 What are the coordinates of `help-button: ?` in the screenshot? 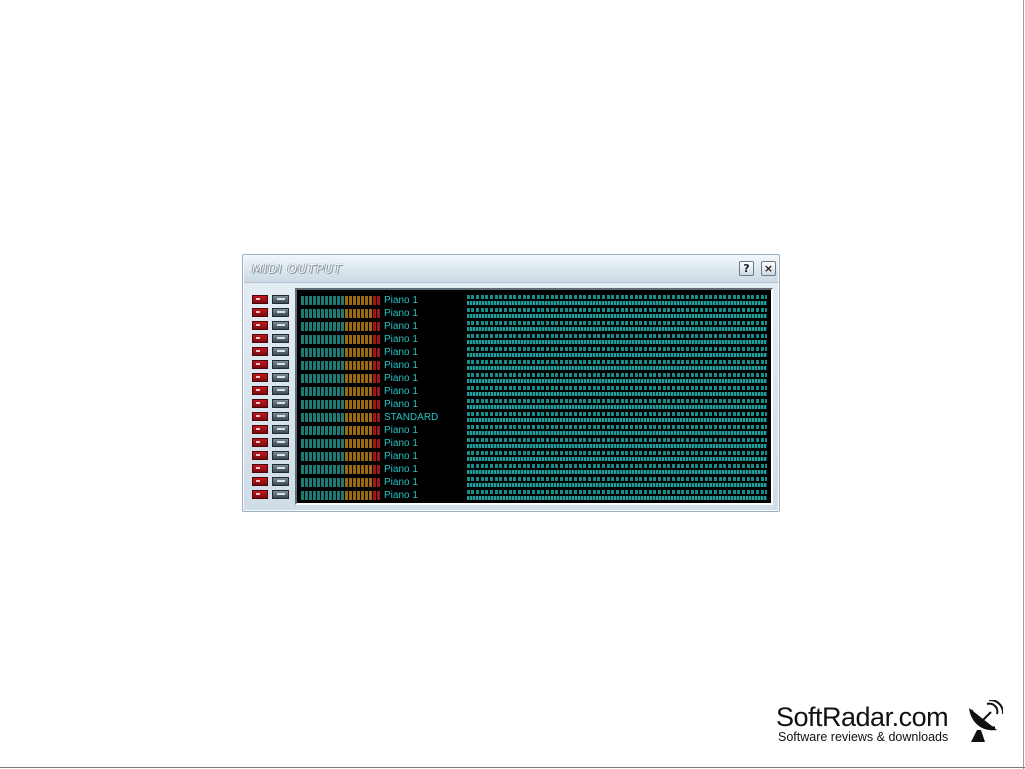 It's located at (746, 268).